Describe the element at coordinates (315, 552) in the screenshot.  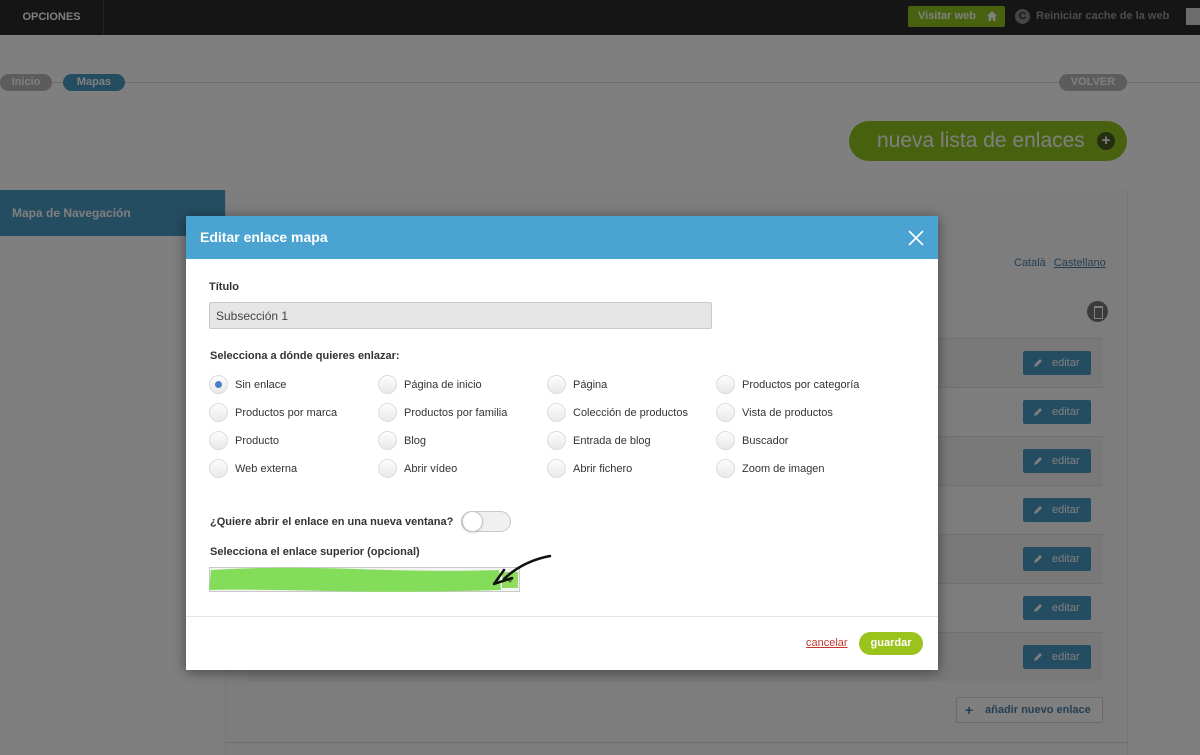
I see `parent-link-label: Selecciona el enlace superior (opcional)` at that location.